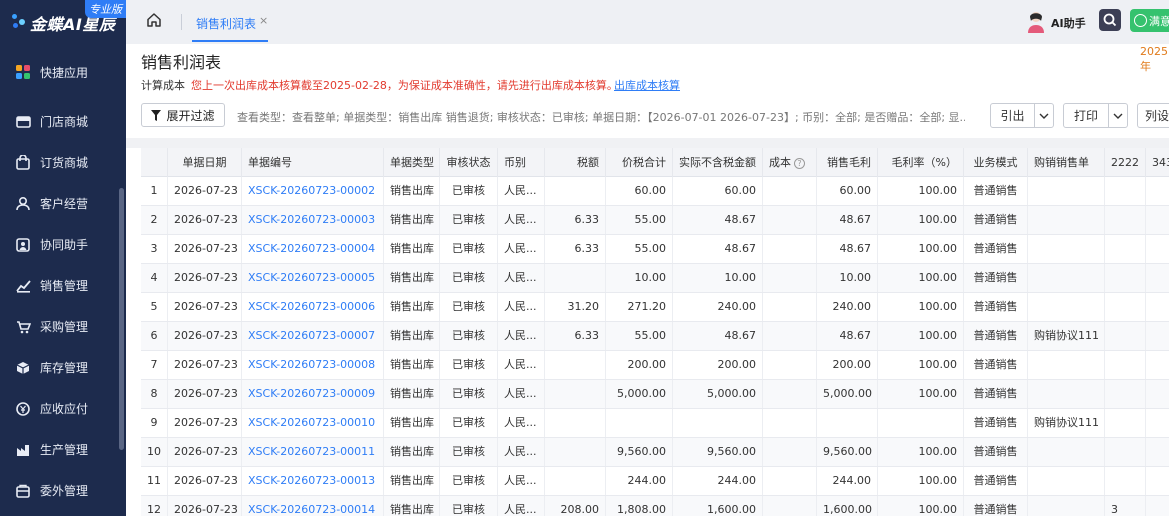 This screenshot has height=516, width=1169. What do you see at coordinates (469, 452) in the screenshot?
I see `cell-audit-status: 已审核` at bounding box center [469, 452].